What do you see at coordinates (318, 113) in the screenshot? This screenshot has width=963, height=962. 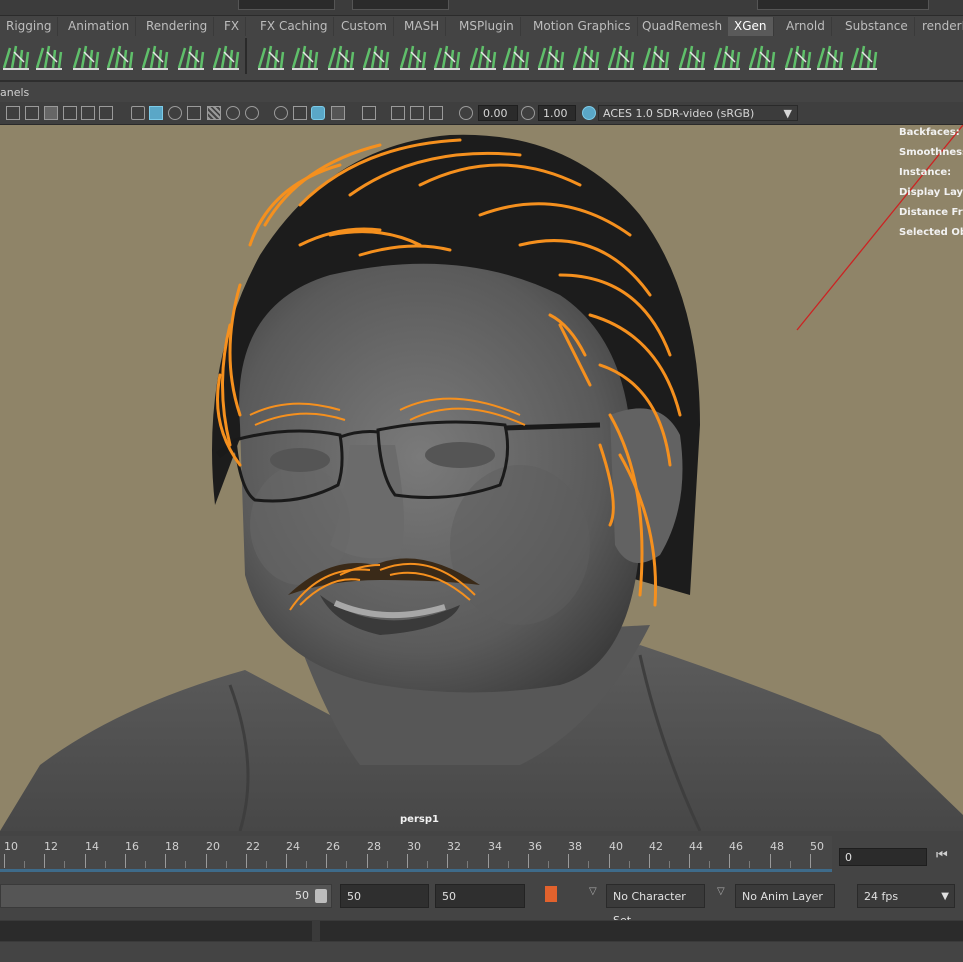 I see `anti-aliasing-icon` at bounding box center [318, 113].